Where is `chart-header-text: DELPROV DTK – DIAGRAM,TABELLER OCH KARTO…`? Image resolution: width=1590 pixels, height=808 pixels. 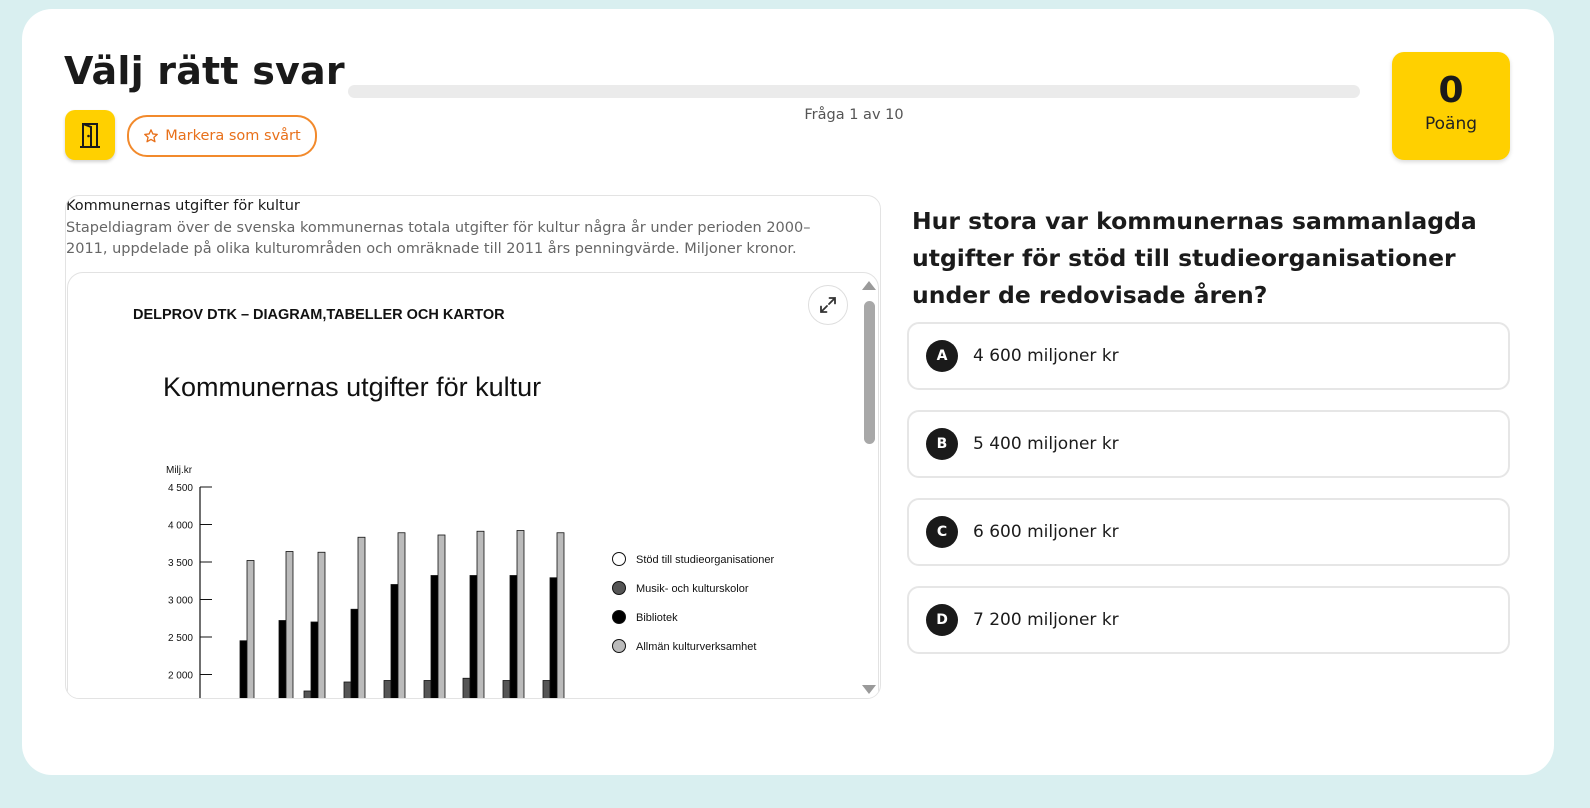
chart-header-text: DELPROV DTK – DIAGRAM,TABELLER OCH KARTO… is located at coordinates (319, 315).